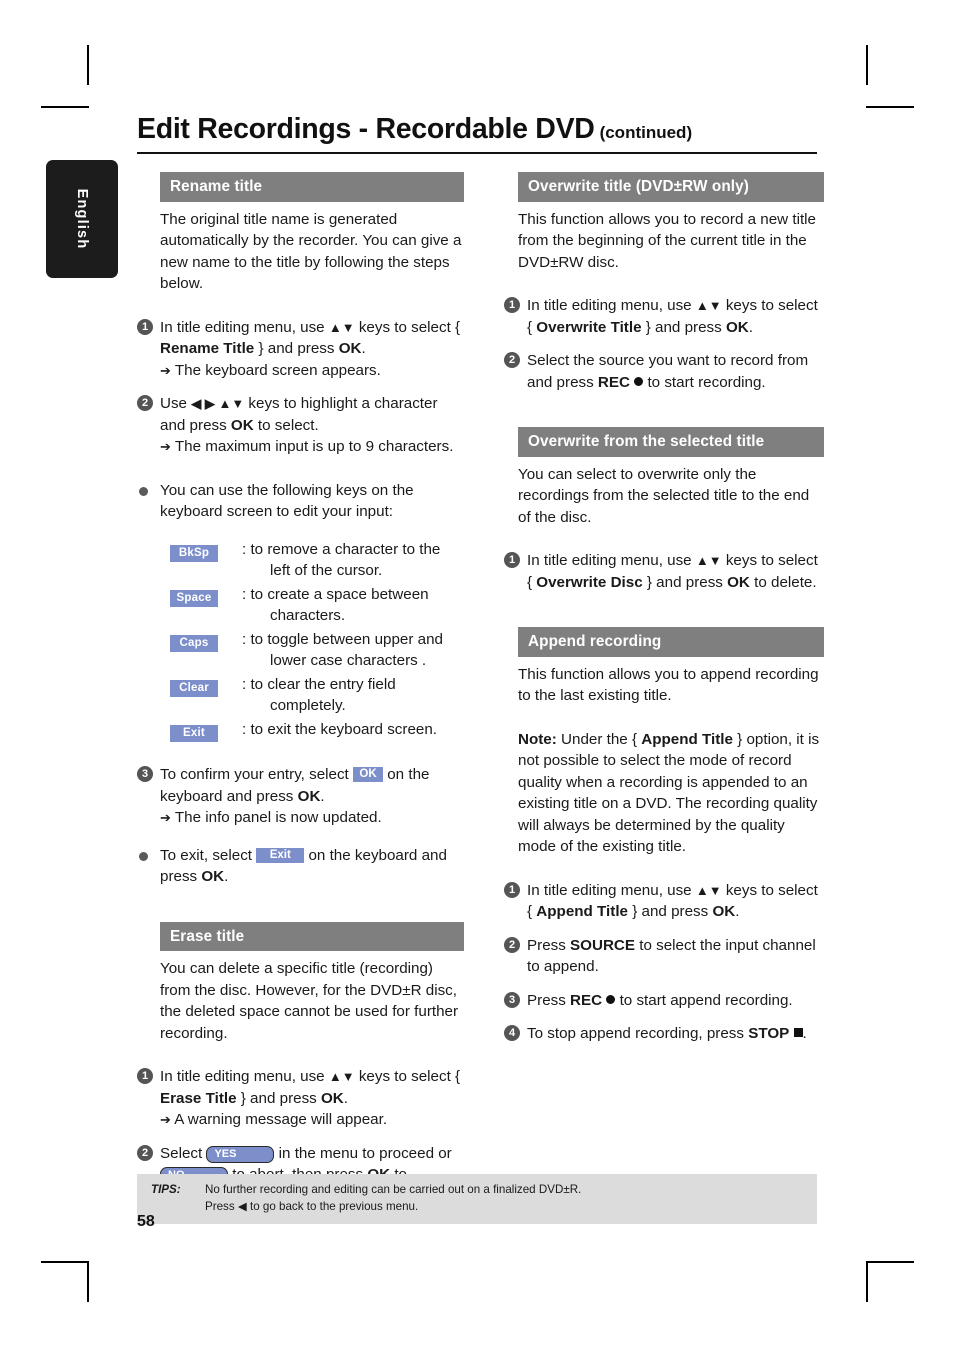 The height and width of the screenshot is (1347, 954). I want to click on page-title-continued: (continued), so click(646, 132).